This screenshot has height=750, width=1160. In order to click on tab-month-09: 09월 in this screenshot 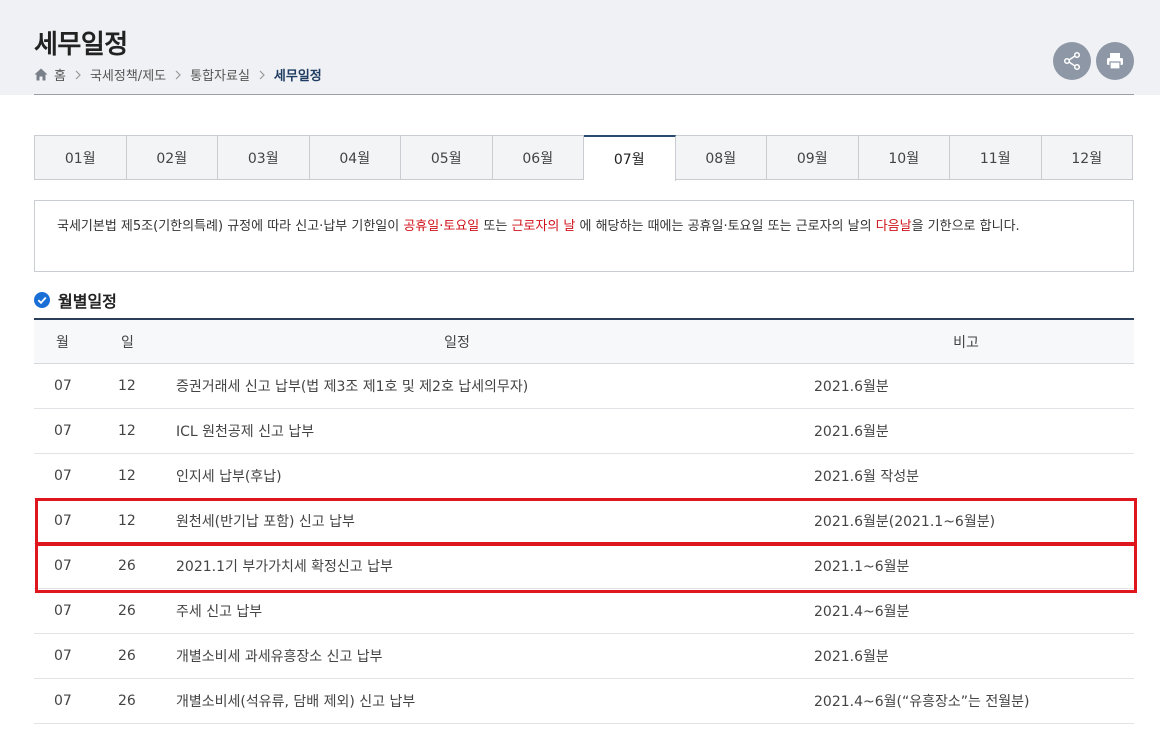, I will do `click(813, 157)`.